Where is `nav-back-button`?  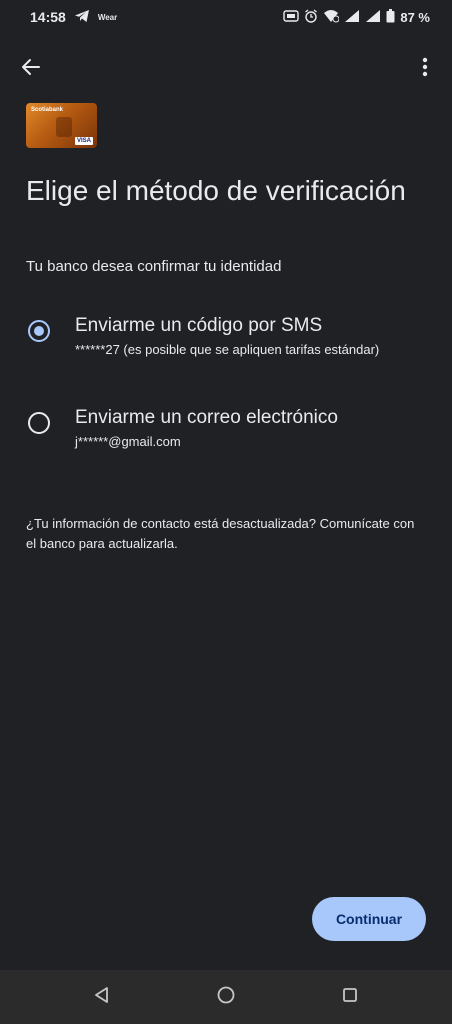 nav-back-button is located at coordinates (102, 997).